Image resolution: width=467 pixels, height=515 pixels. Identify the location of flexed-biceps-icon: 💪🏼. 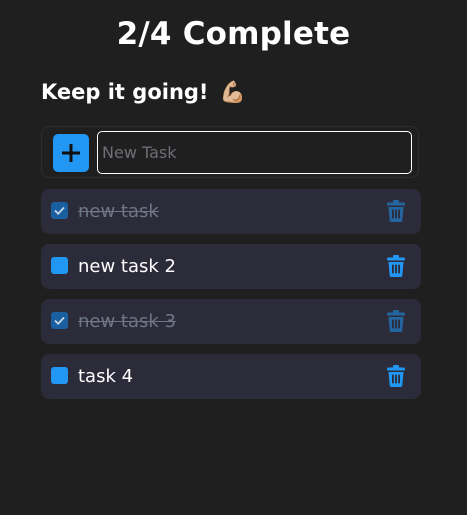
(232, 92).